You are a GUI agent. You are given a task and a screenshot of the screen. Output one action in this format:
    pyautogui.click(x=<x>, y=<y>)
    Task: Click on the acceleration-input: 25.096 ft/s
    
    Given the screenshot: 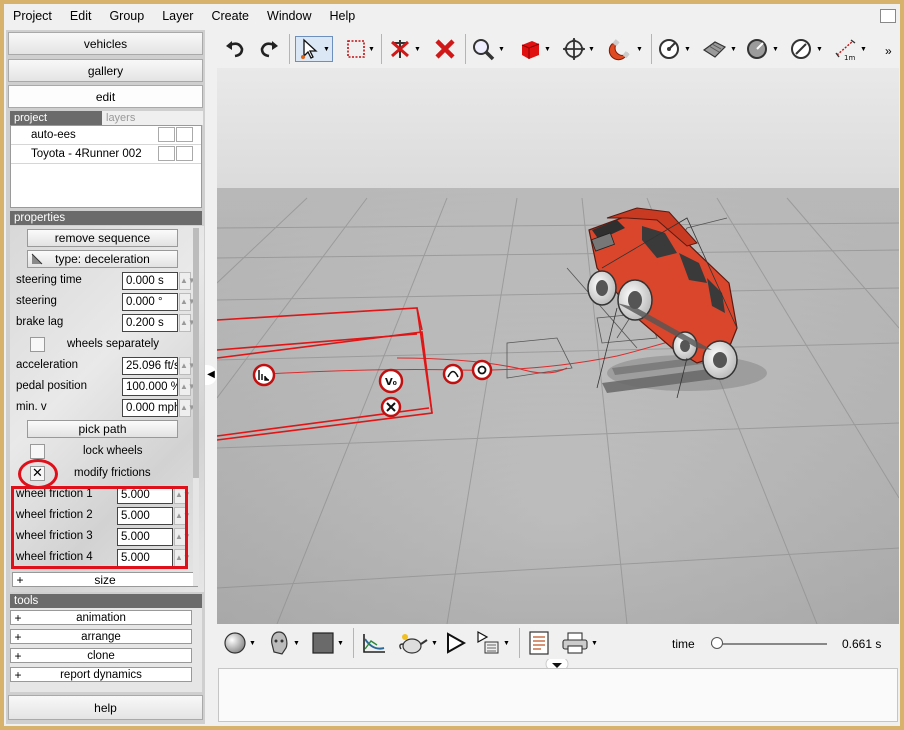 What is the action you would take?
    pyautogui.click(x=150, y=366)
    